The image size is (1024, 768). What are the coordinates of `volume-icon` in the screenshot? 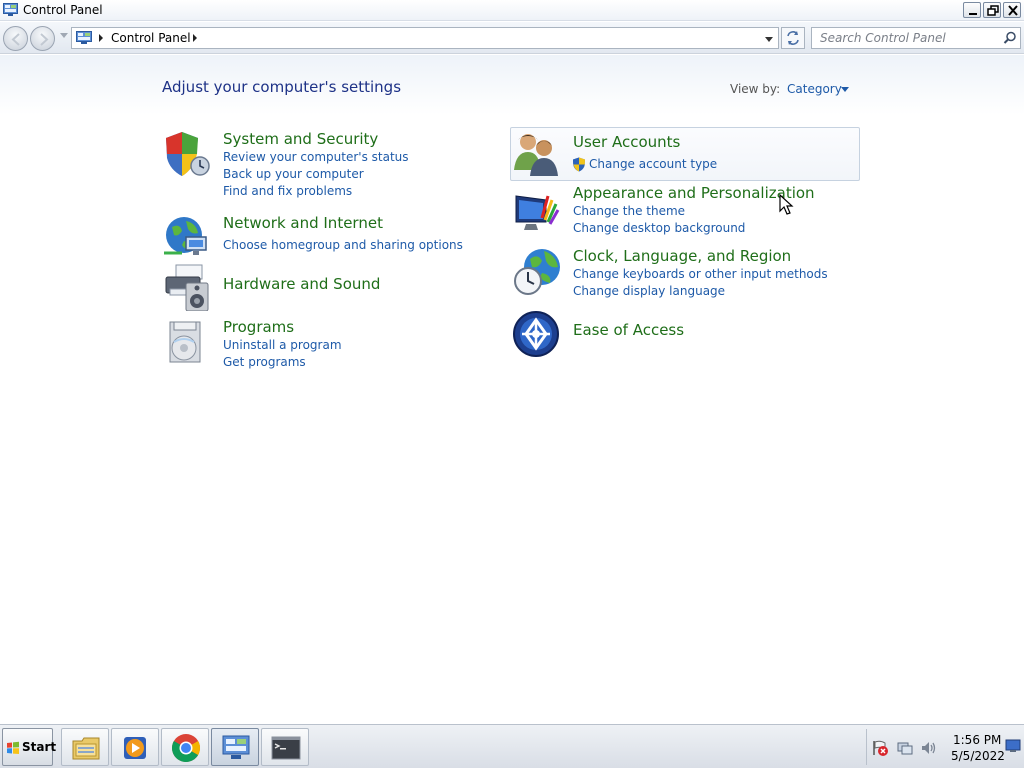 It's located at (929, 748).